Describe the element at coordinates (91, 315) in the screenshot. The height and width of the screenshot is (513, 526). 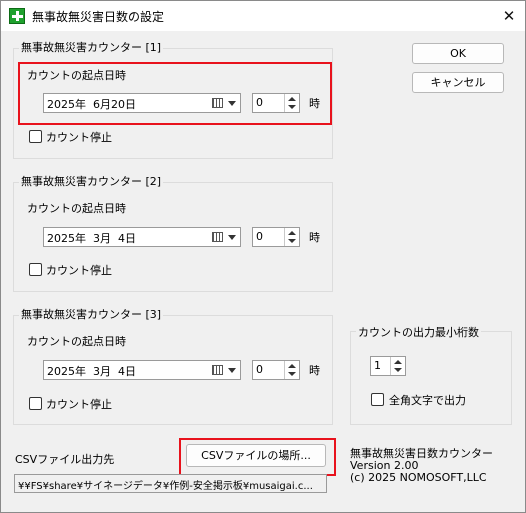
I see `counter-group-3-title: 無事故無災害カウンター [3]` at that location.